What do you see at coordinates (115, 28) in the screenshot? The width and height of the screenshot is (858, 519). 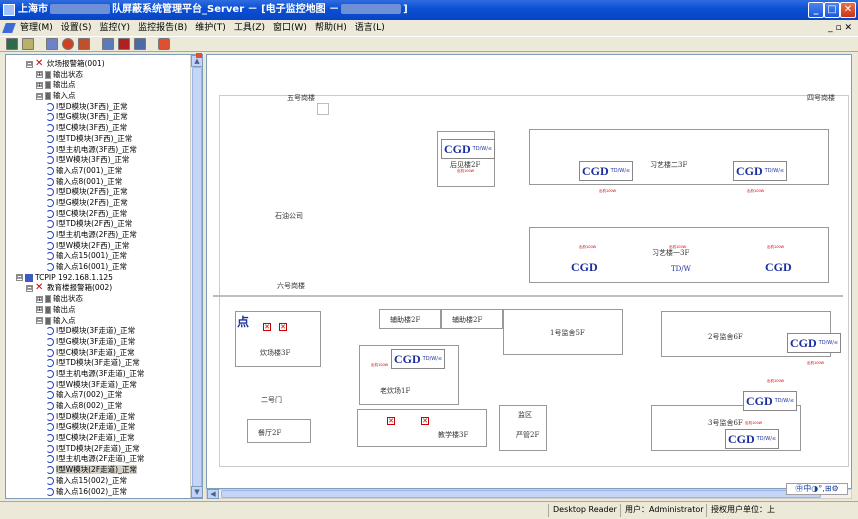 I see `menu-monitor: 监控(Y)` at bounding box center [115, 28].